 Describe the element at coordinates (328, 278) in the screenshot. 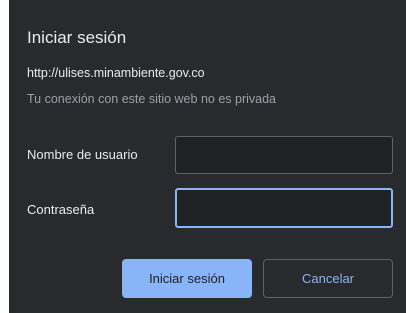

I see `cancel-button: Cancelar` at that location.